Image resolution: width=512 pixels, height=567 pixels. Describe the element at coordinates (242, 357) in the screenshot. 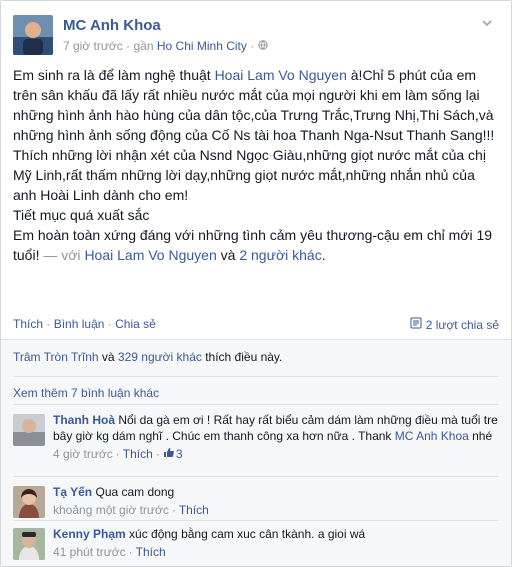

I see `likes-suffix: thích điều này.` at that location.